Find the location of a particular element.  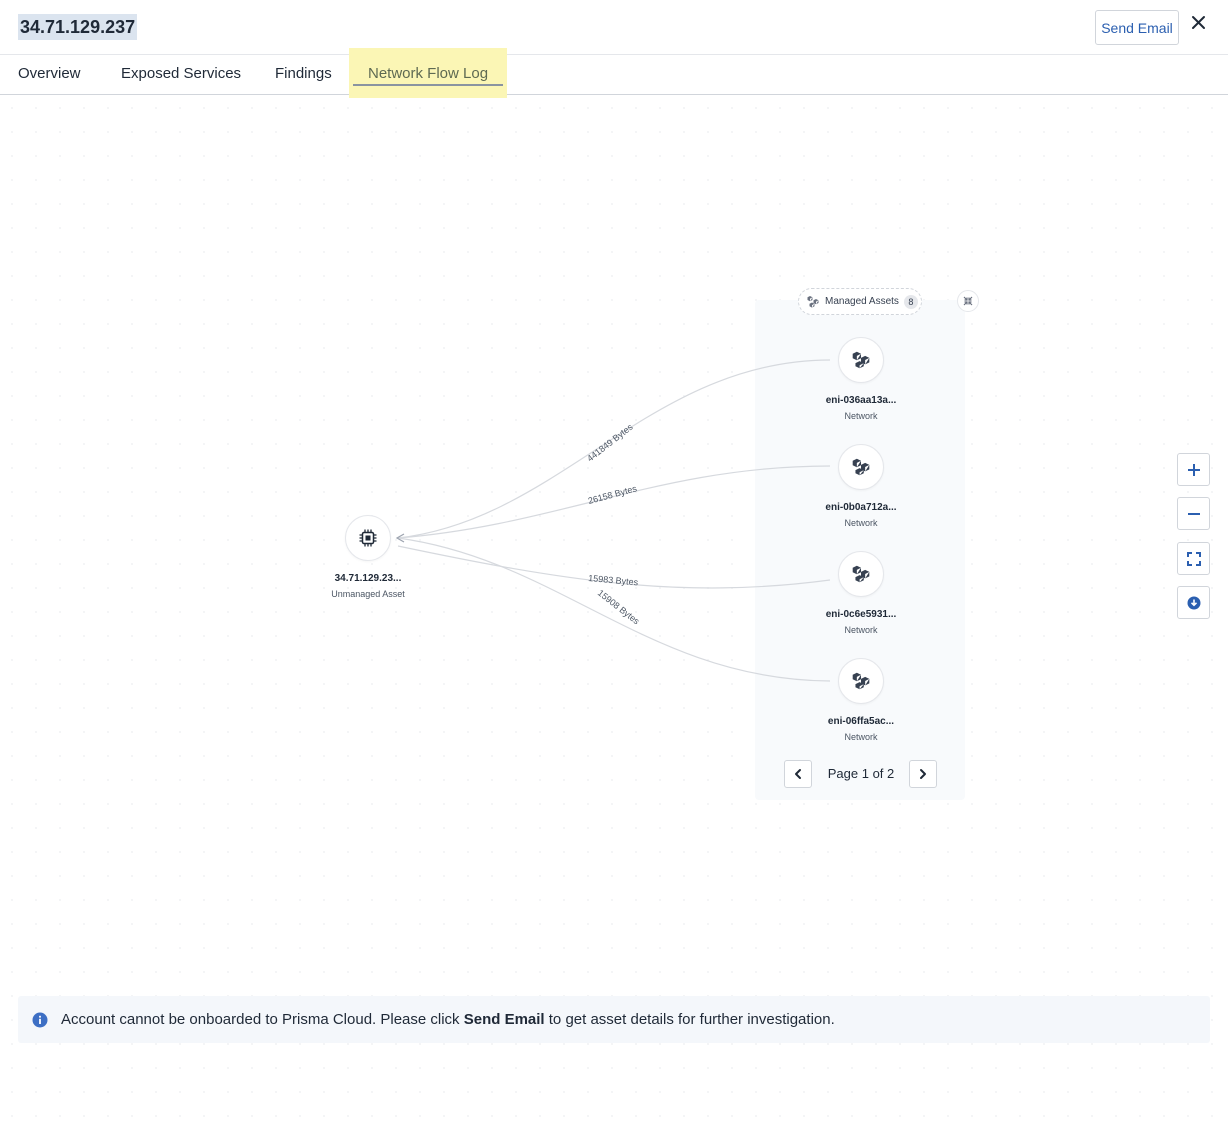

target-node-1: eni-036aa13a... Network is located at coordinates (861, 379).